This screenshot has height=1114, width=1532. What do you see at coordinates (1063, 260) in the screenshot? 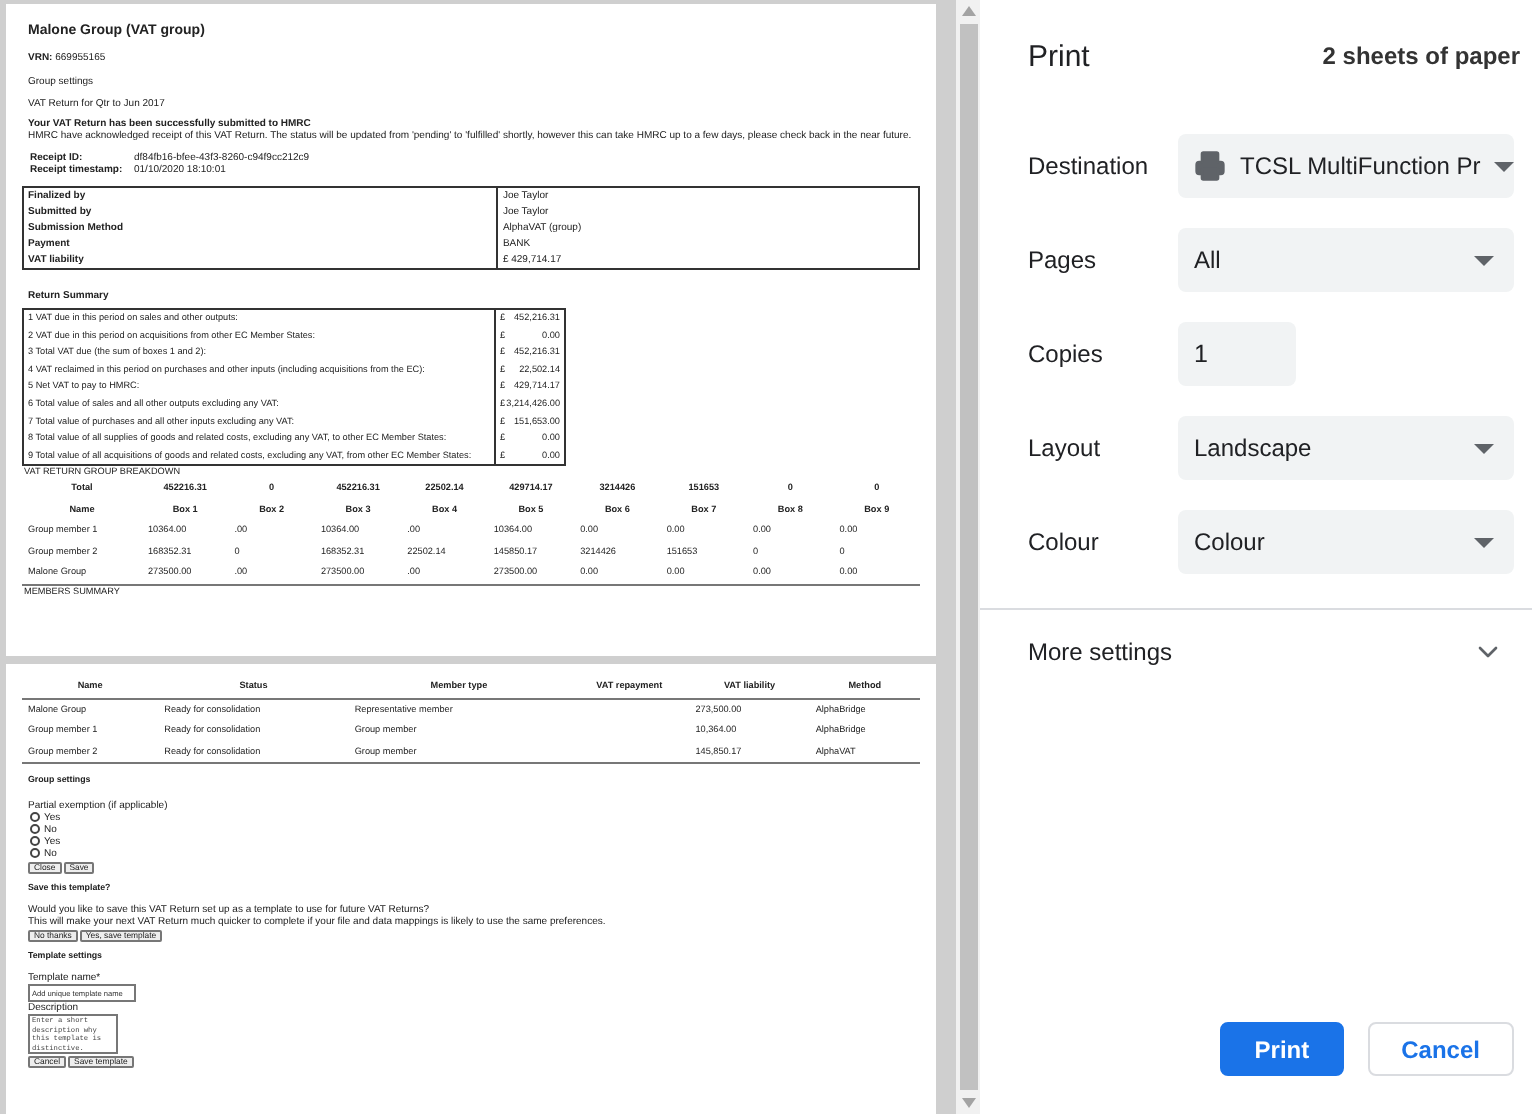
I see `setting-label: Pages` at bounding box center [1063, 260].